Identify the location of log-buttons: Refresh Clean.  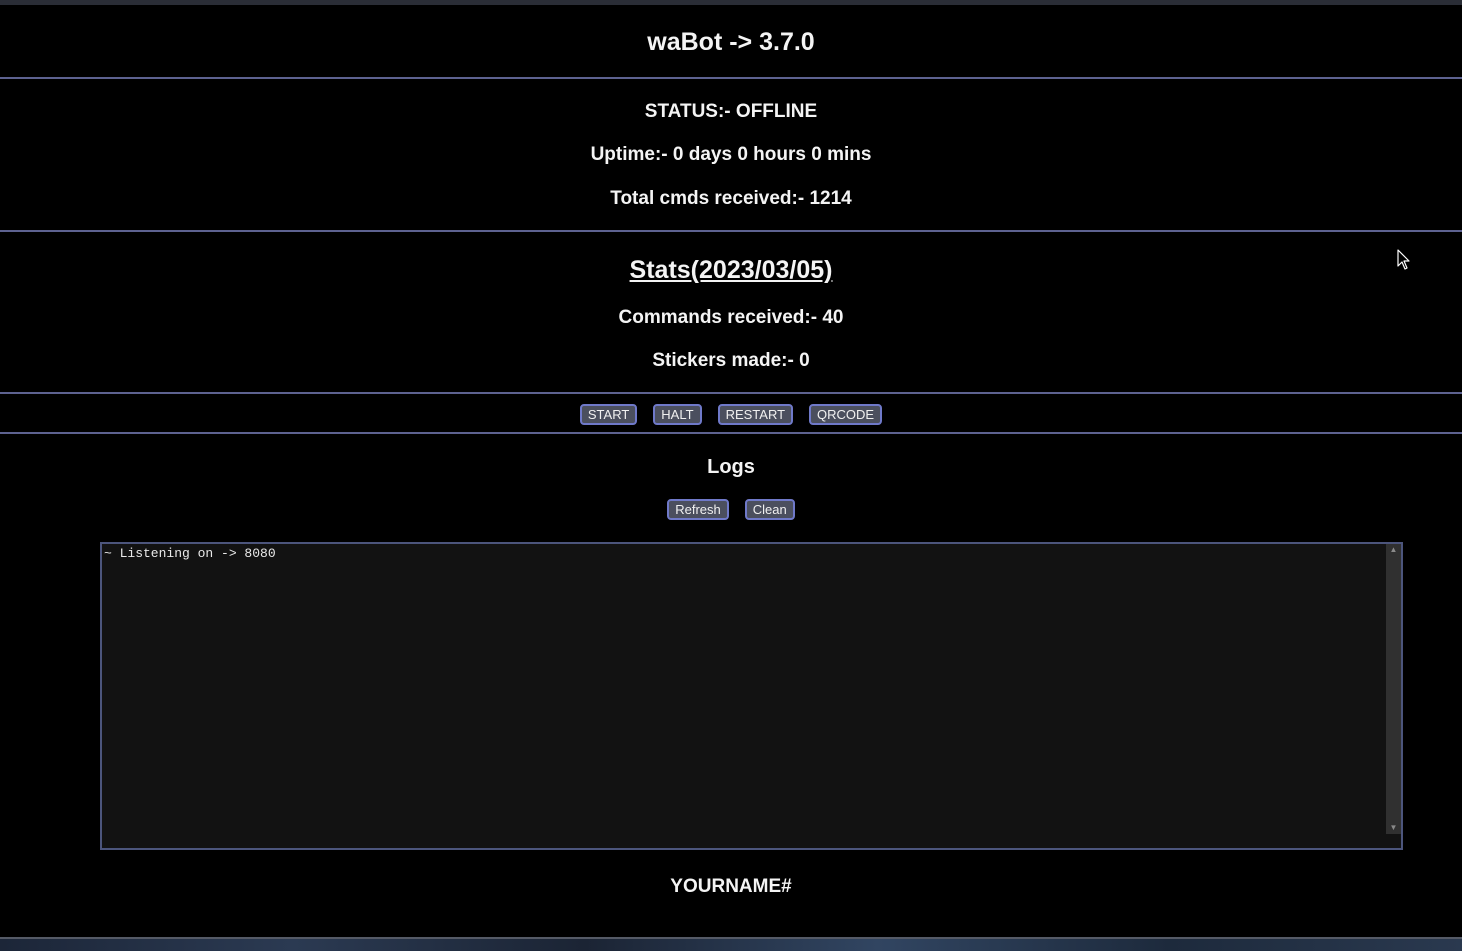
(731, 509).